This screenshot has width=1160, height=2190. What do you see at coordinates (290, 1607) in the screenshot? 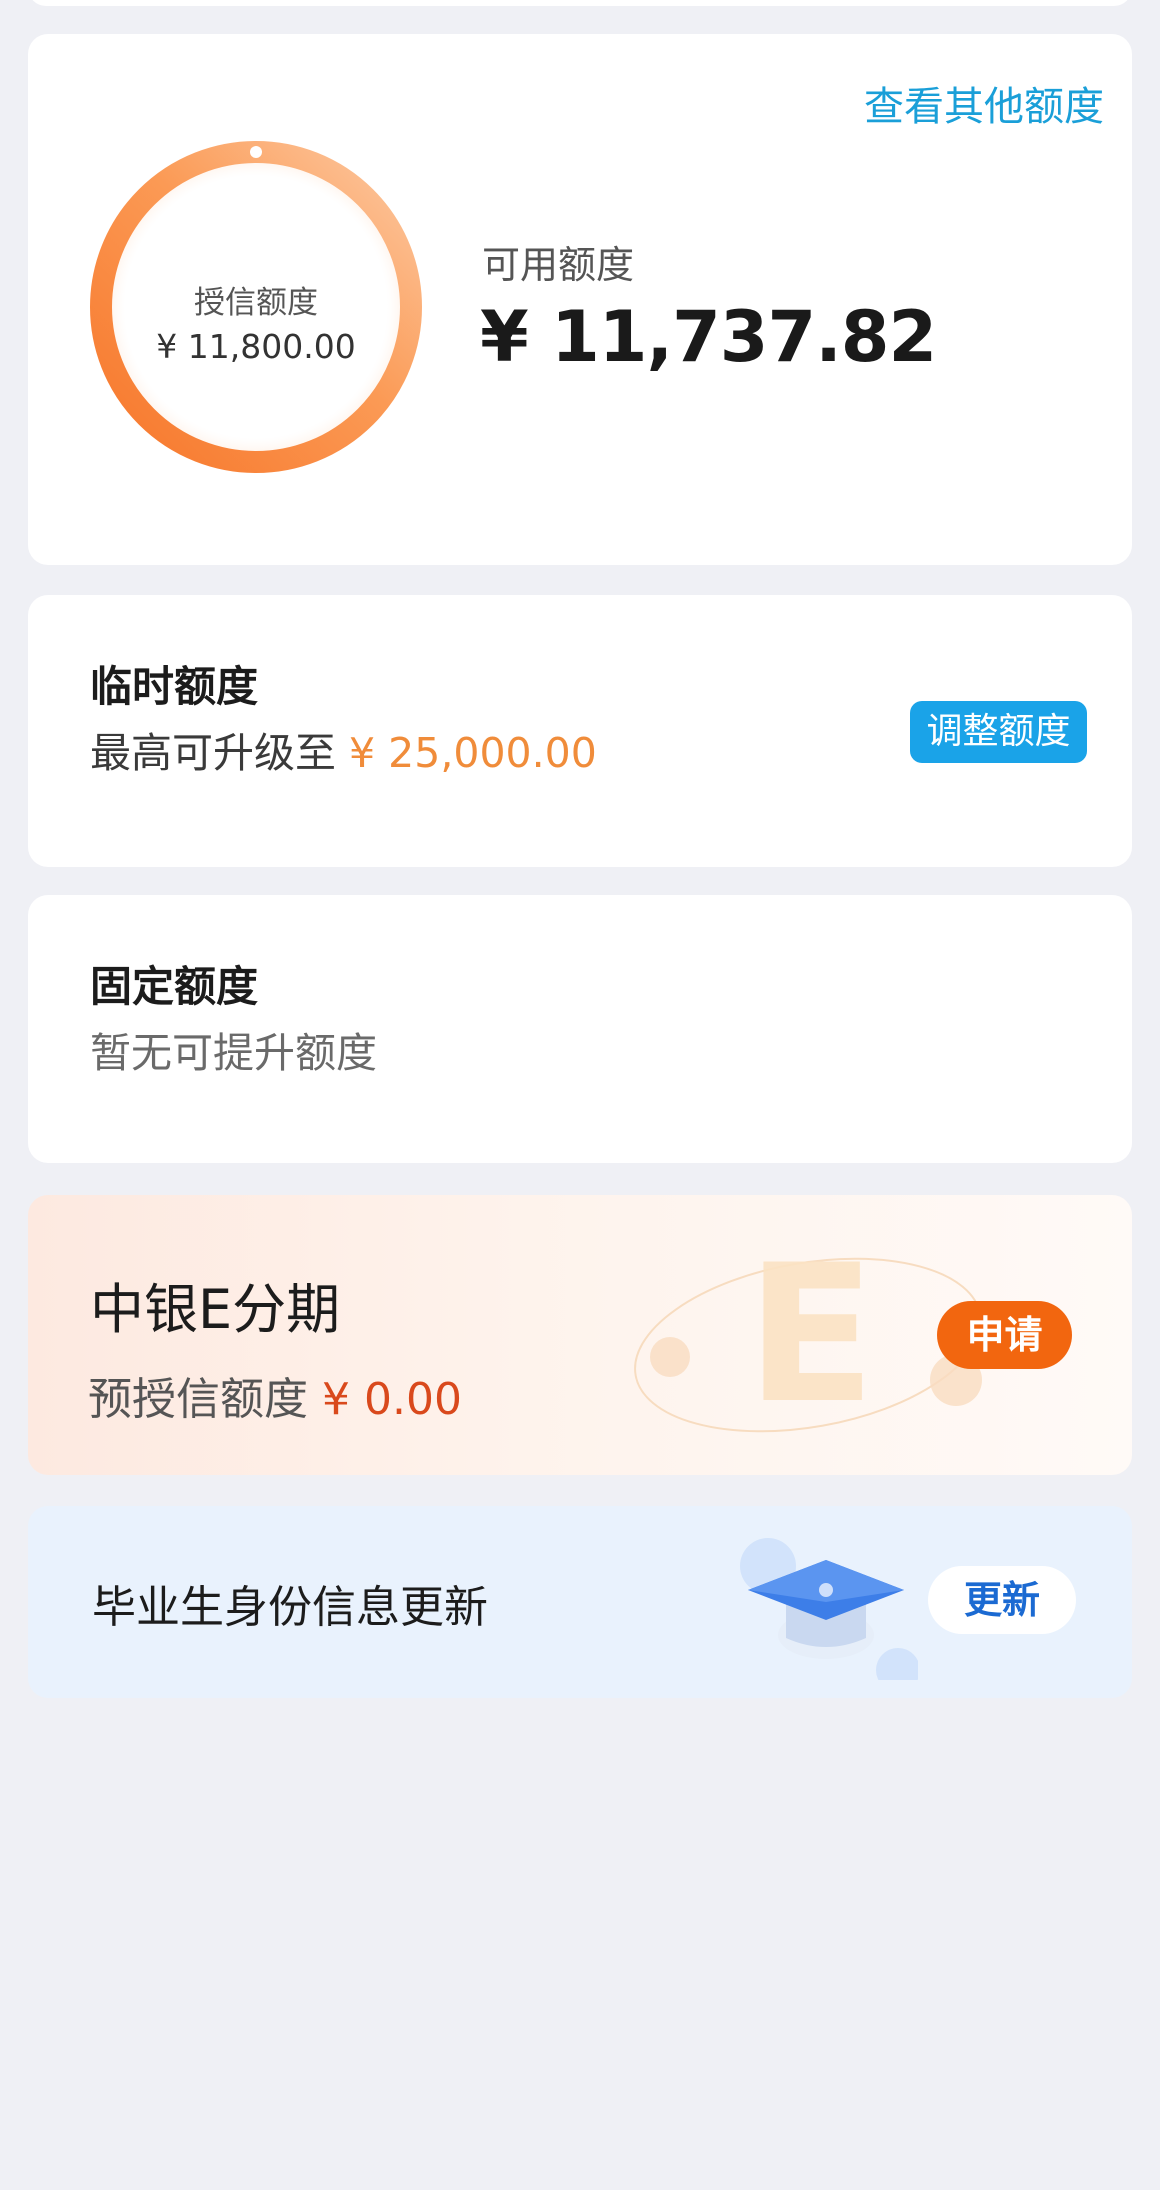
I see `graduate-info-title: 毕业生身份信息更新` at bounding box center [290, 1607].